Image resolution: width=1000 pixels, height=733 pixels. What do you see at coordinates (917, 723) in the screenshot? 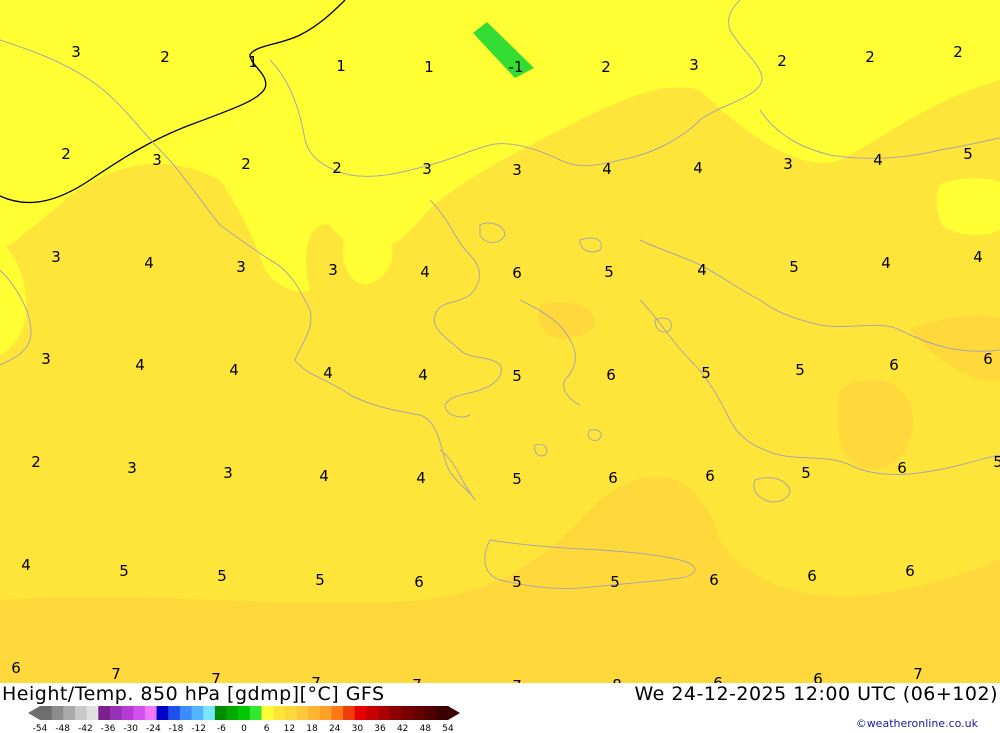
I see `credit-link: ©weatheronline.co.uk` at bounding box center [917, 723].